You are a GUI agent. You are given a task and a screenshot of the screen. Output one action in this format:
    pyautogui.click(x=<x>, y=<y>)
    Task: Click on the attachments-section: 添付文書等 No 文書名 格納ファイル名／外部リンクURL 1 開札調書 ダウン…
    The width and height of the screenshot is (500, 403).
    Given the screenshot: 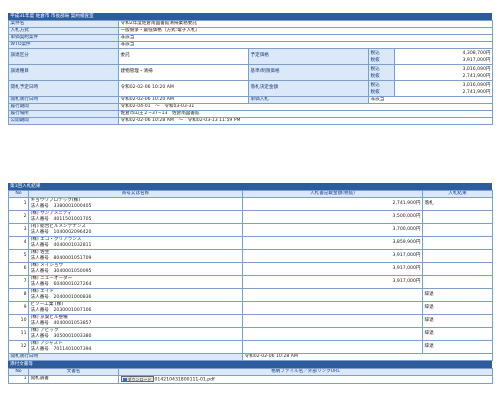 What is the action you would take?
    pyautogui.click(x=250, y=373)
    